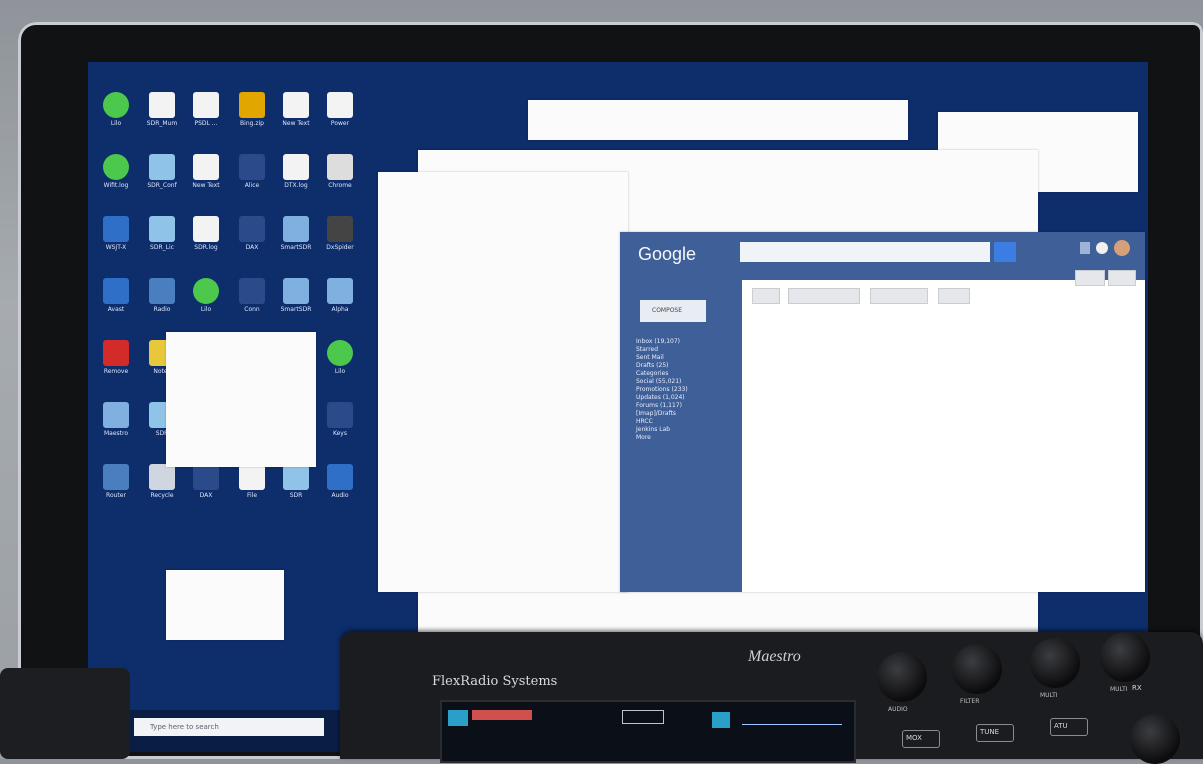  Describe the element at coordinates (686, 422) in the screenshot. I see `gmail-nav-item: HRCC` at that location.